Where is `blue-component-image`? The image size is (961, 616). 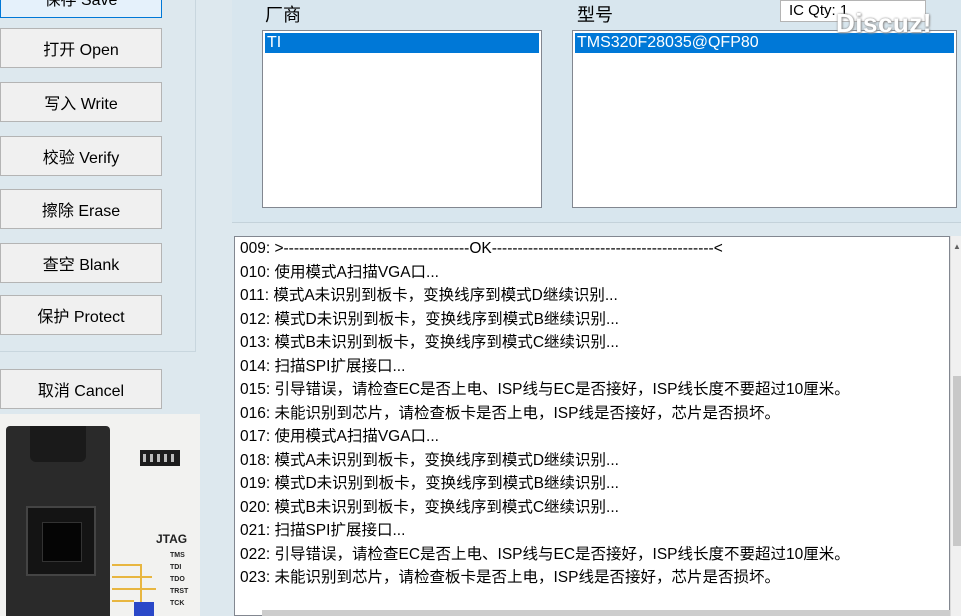 blue-component-image is located at coordinates (144, 609).